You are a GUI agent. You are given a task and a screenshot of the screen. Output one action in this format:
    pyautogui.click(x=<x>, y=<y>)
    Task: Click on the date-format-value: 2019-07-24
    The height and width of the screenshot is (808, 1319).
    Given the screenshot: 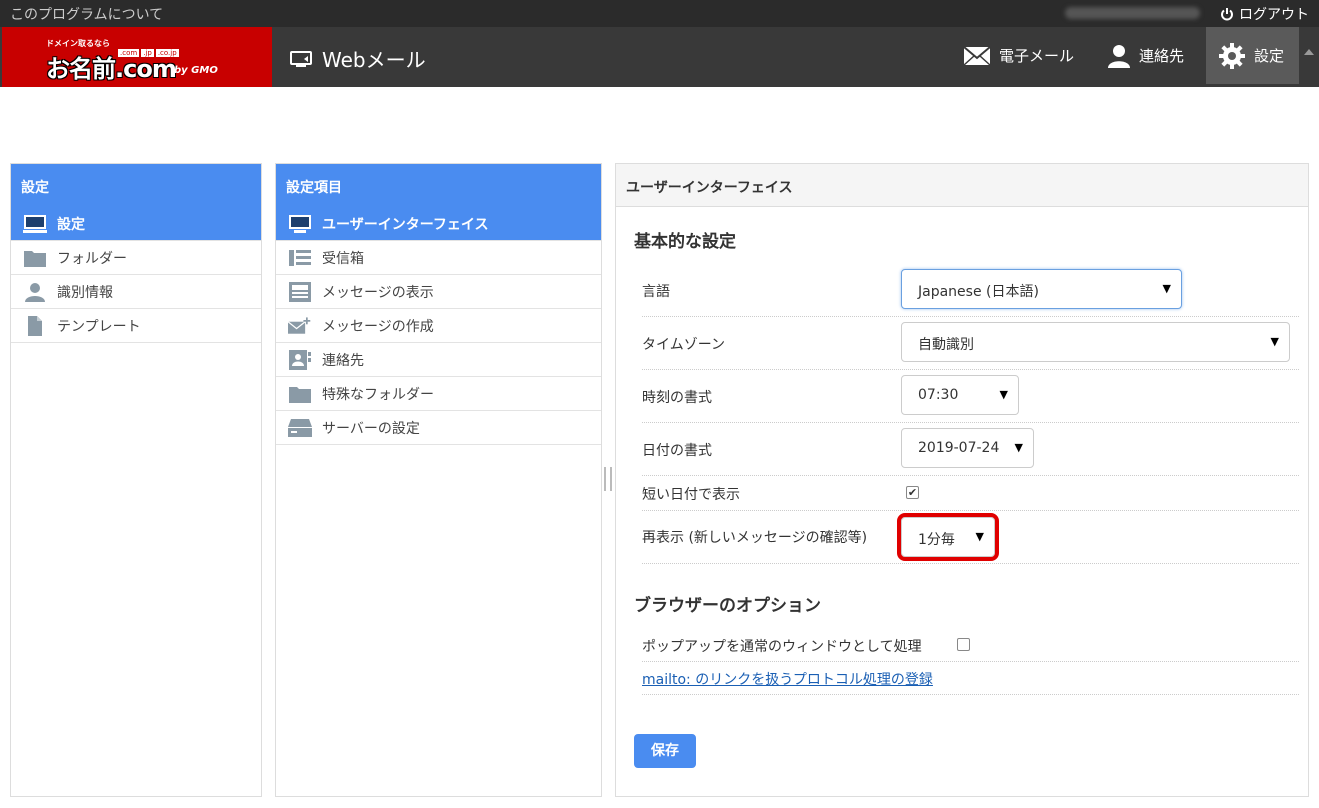 What is the action you would take?
    pyautogui.click(x=959, y=448)
    